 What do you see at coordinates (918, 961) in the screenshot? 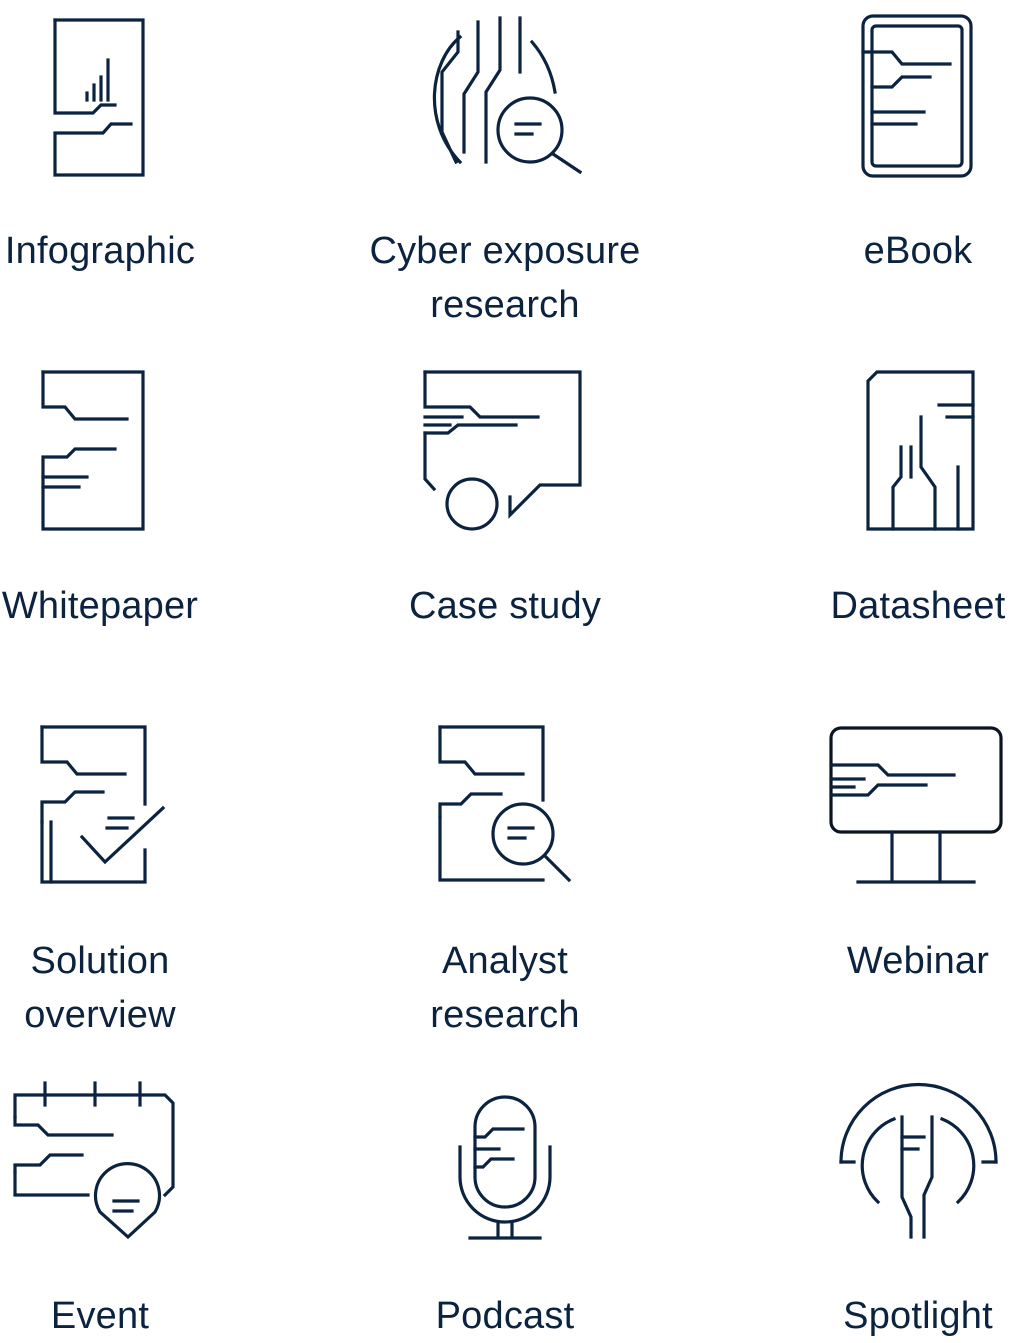
I see `resource-label: Webinar` at bounding box center [918, 961].